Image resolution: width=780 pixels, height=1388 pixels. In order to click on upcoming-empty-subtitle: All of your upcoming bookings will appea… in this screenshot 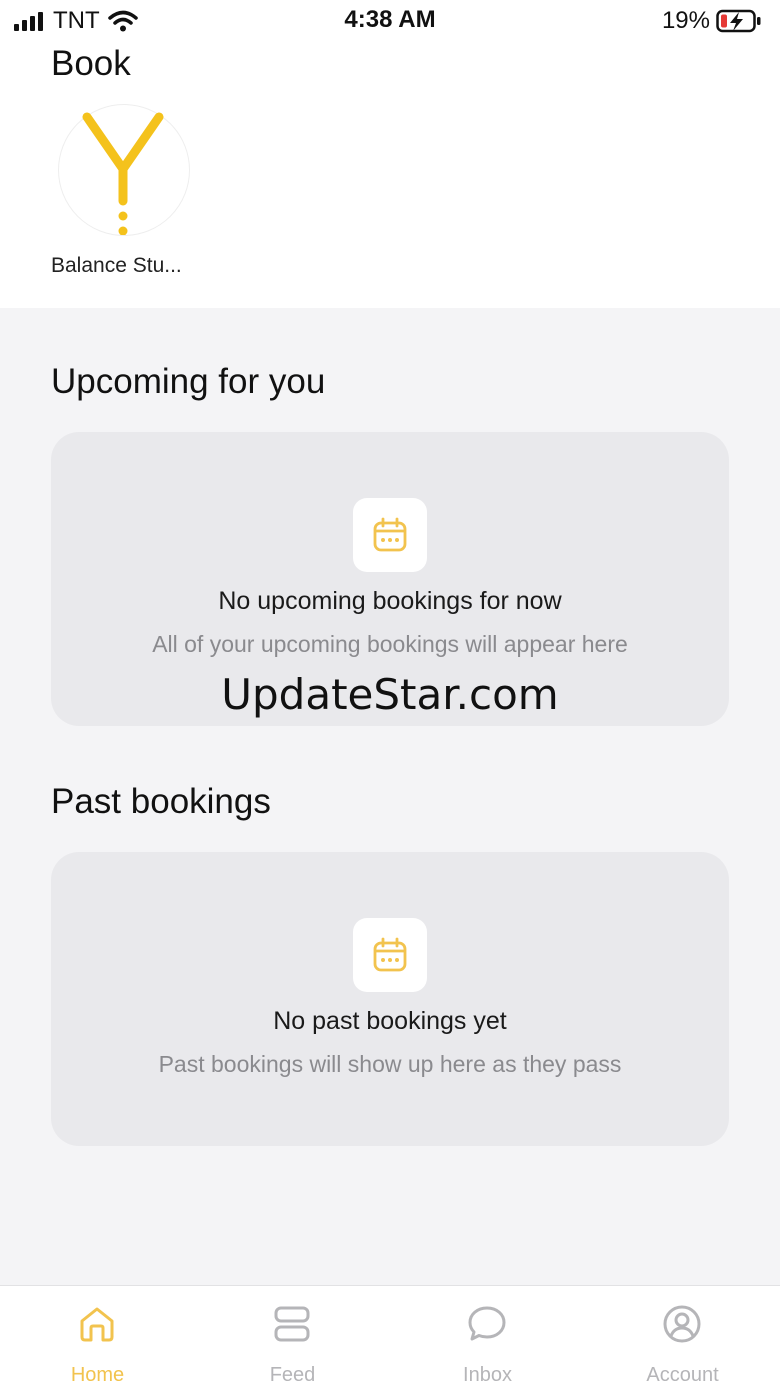, I will do `click(390, 644)`.